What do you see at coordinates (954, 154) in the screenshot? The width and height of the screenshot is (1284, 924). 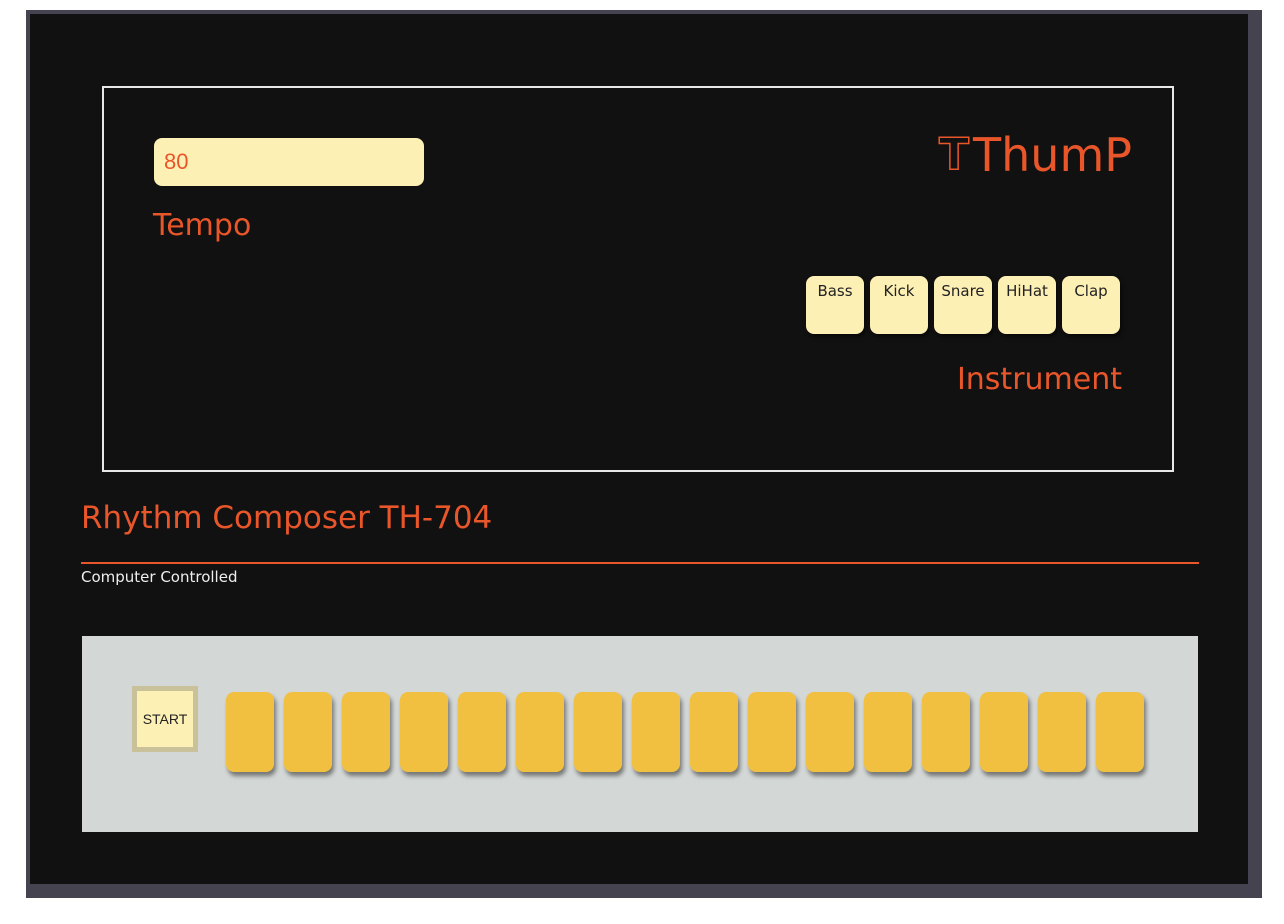 I see `logo-t-icon: T` at bounding box center [954, 154].